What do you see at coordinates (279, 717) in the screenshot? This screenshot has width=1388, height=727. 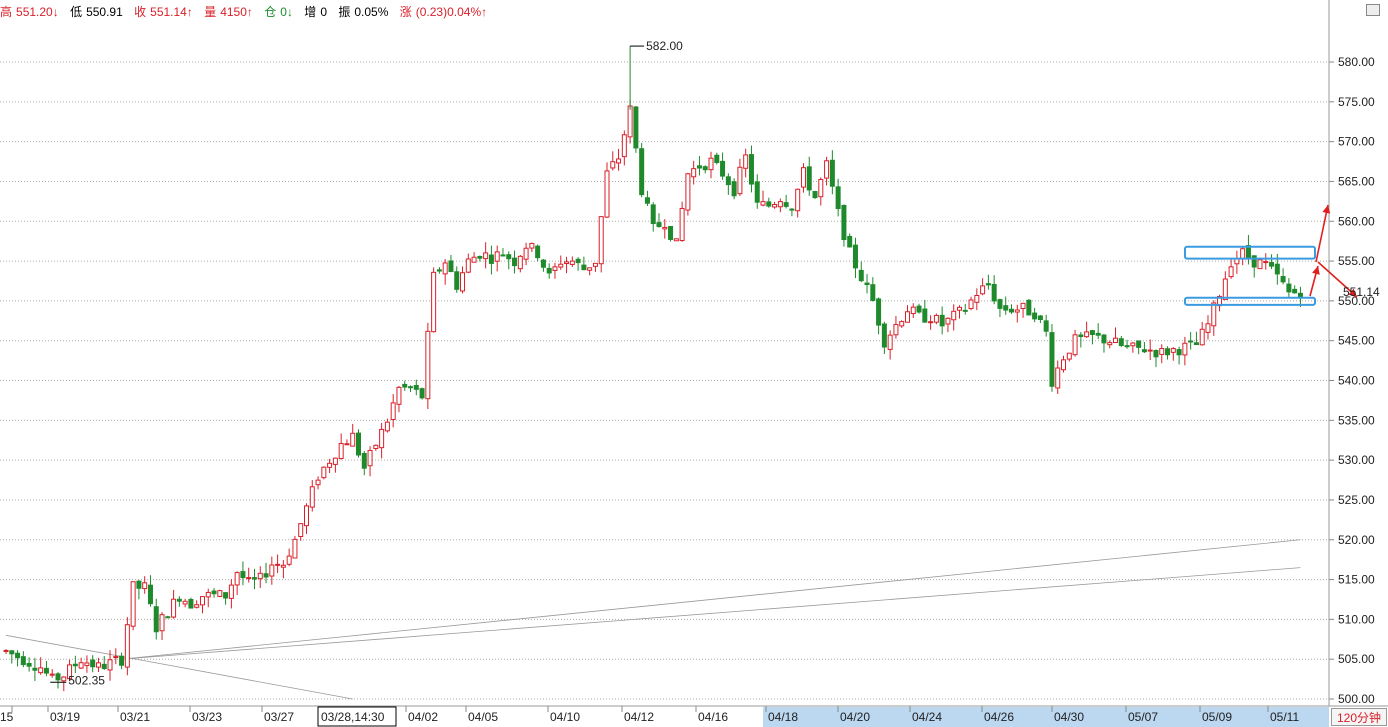 I see `date-tick-label: 03/27` at bounding box center [279, 717].